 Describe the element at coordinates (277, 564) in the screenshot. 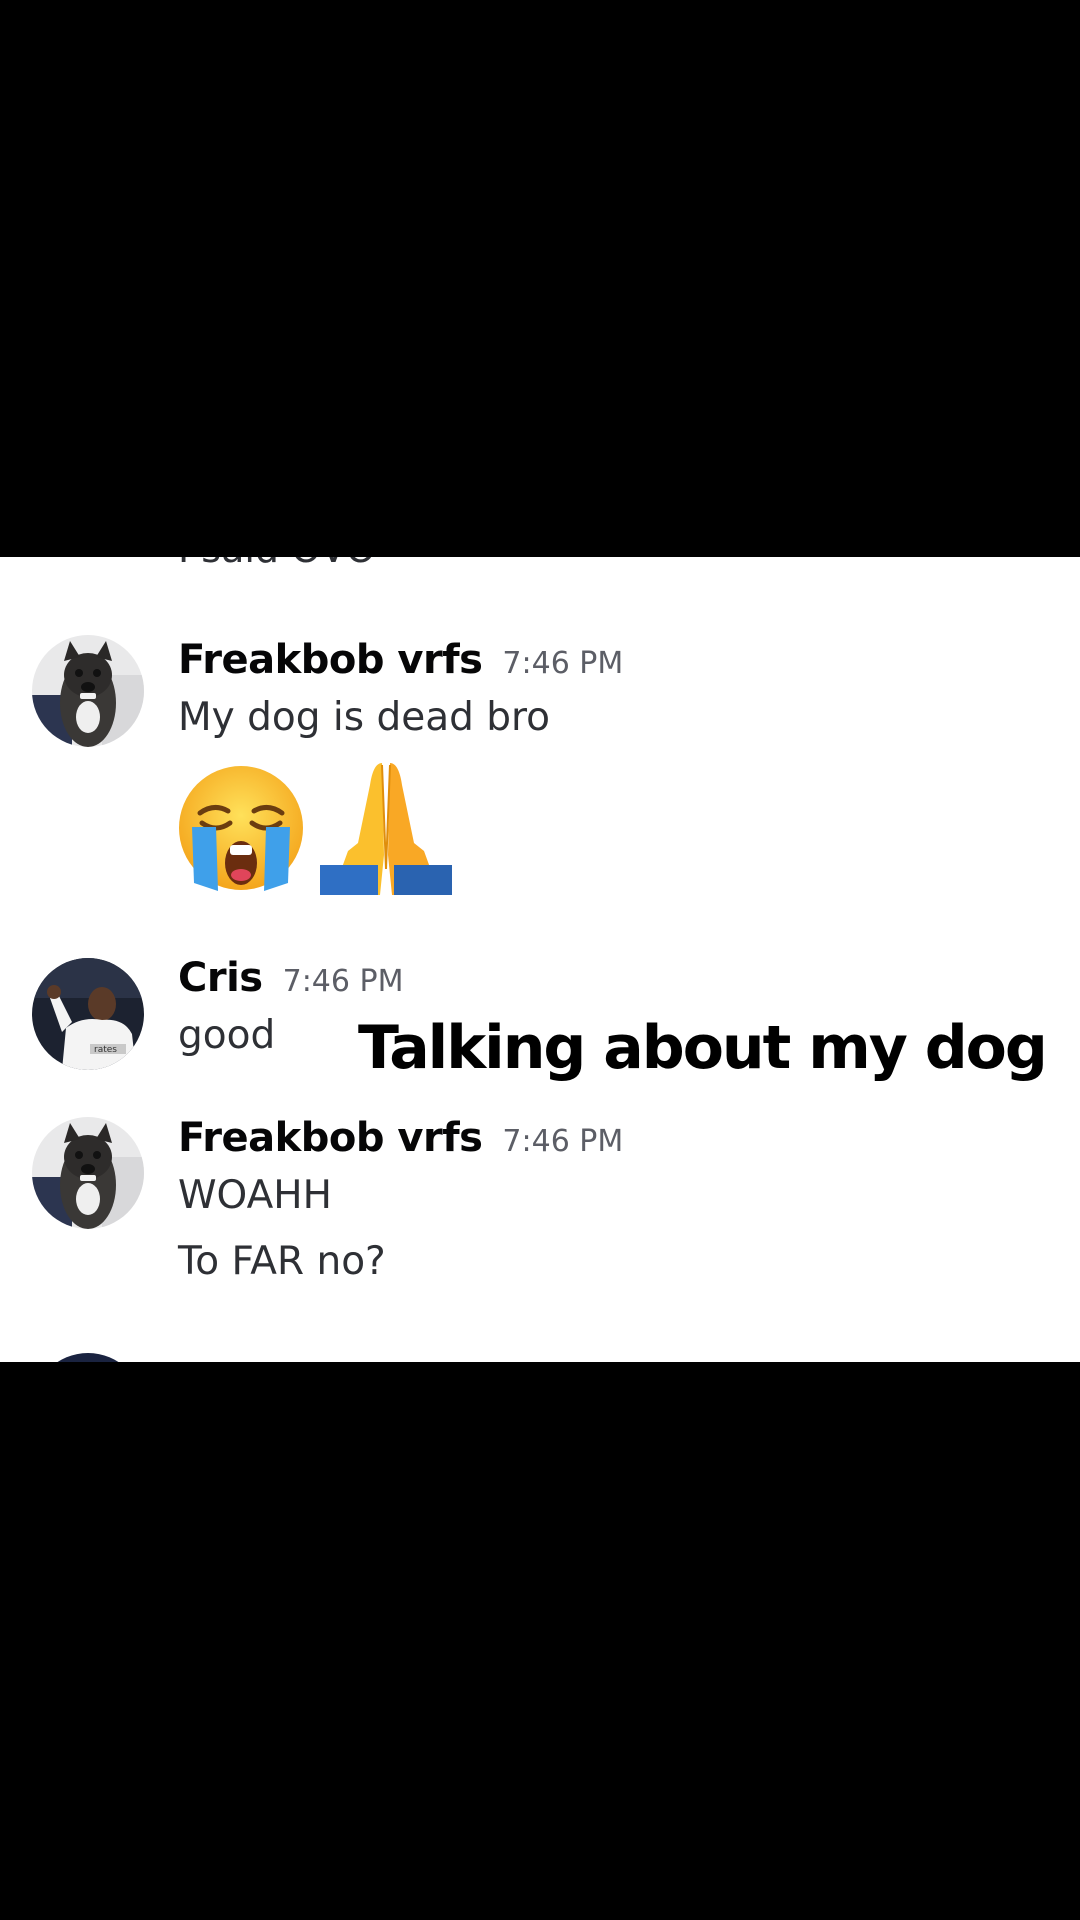

I see `clipped-previous-message: I said OVO` at that location.